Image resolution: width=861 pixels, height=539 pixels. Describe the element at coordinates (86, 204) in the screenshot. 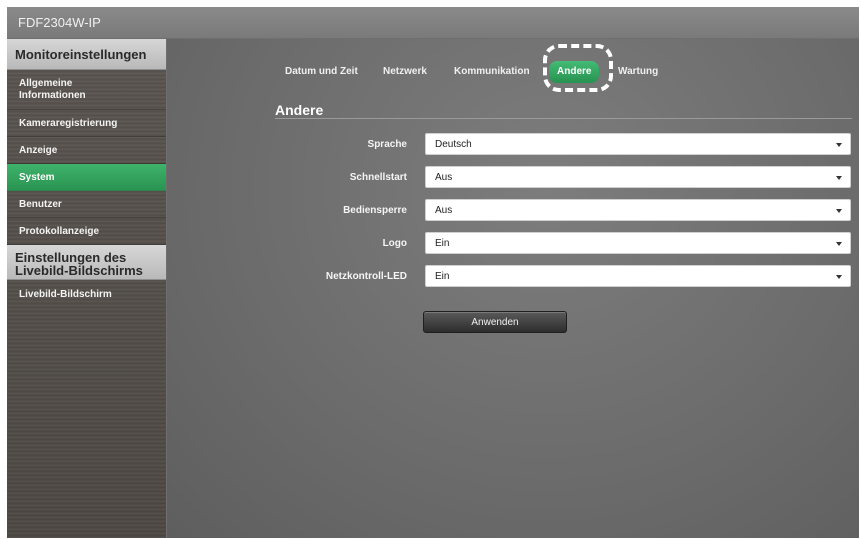

I see `sidebar-item-users: Benutzer` at that location.